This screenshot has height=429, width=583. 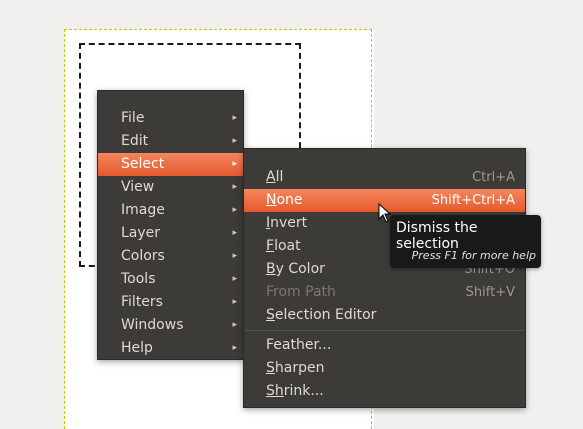 I want to click on mnemonic: Sh, so click(x=275, y=391).